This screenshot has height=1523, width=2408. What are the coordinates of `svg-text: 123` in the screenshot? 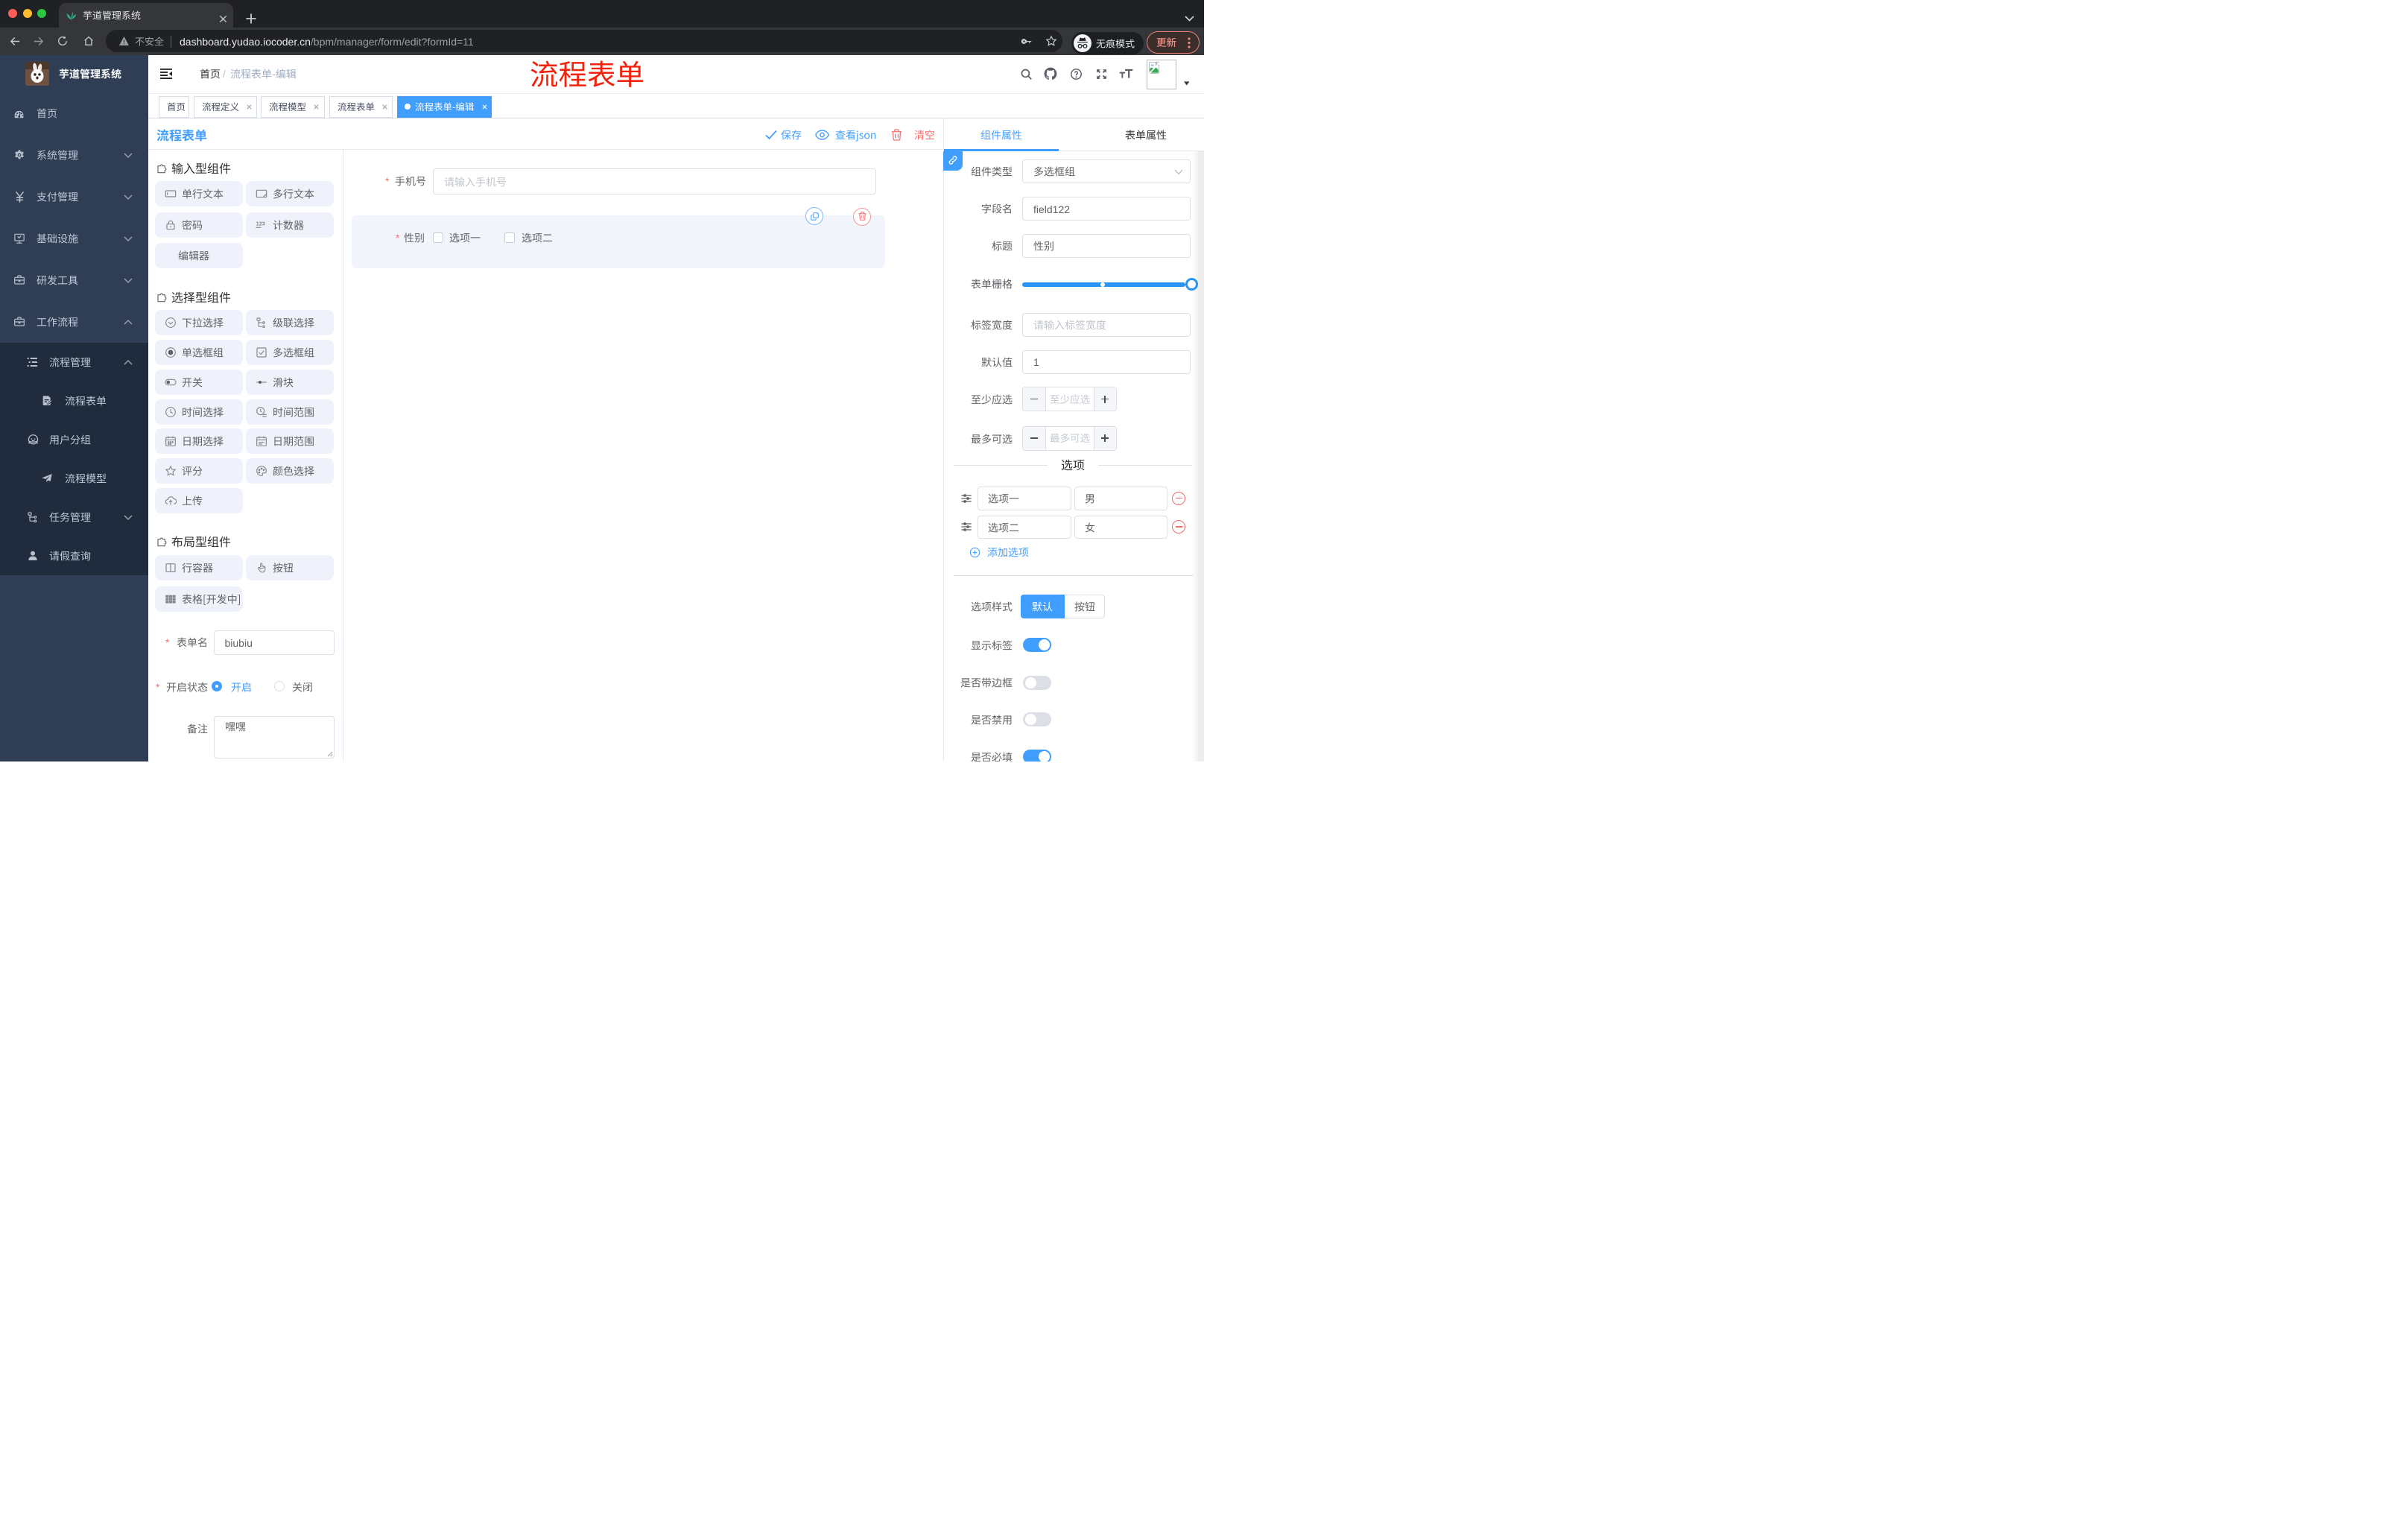 It's located at (260, 224).